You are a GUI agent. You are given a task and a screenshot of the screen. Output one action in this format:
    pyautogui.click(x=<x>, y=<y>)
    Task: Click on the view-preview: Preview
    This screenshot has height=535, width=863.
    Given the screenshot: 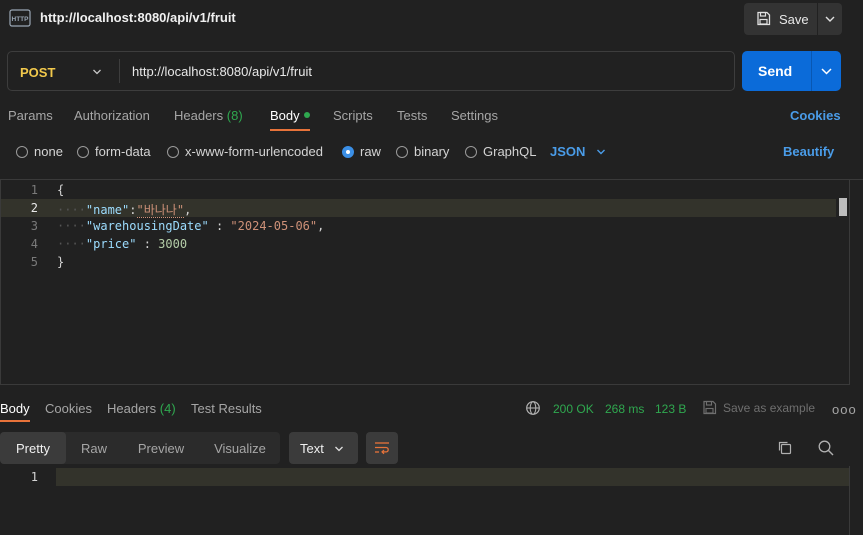 What is the action you would take?
    pyautogui.click(x=161, y=448)
    